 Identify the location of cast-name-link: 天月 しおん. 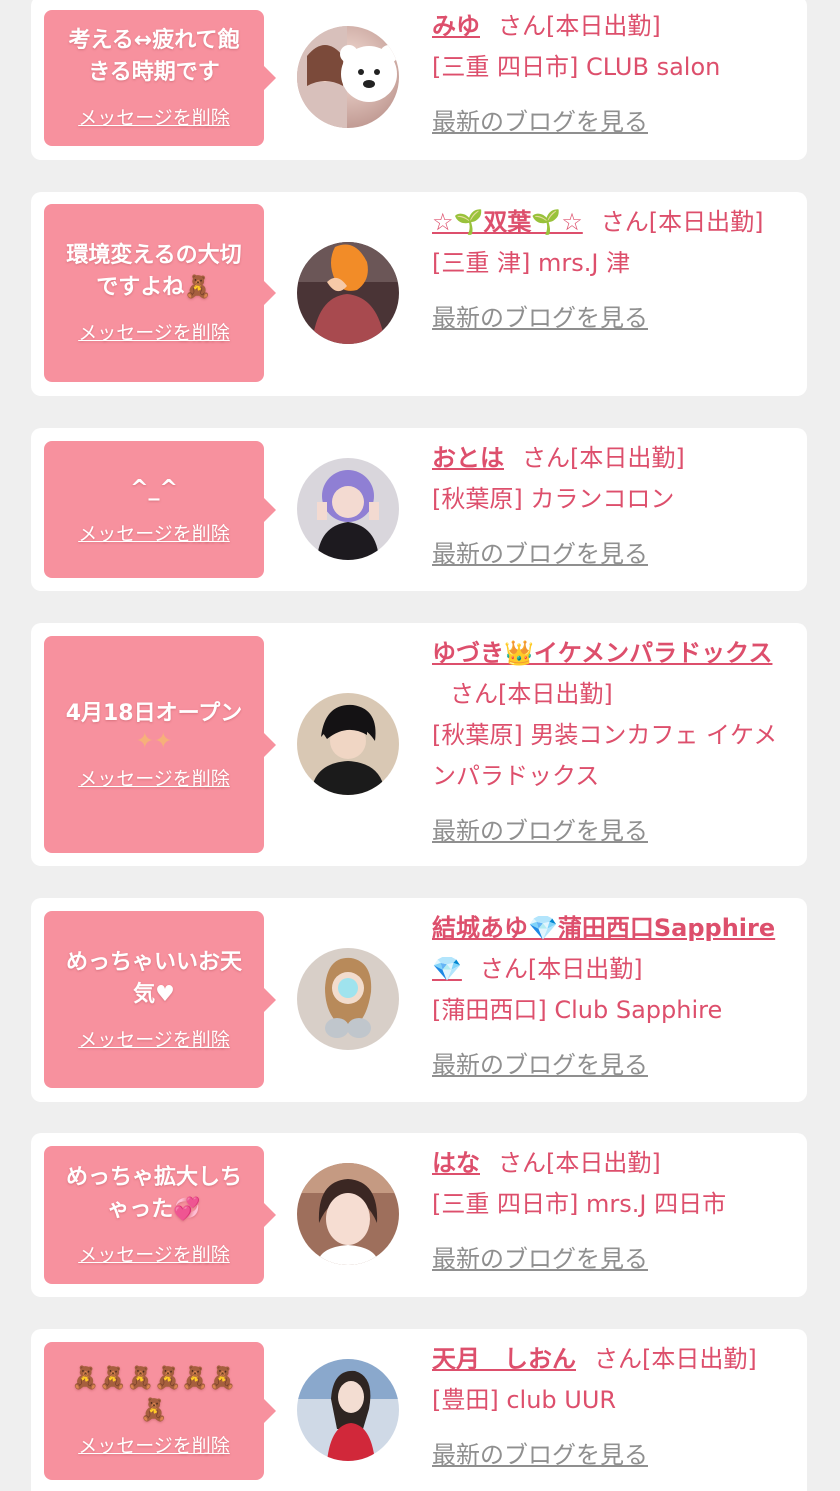
(504, 1359).